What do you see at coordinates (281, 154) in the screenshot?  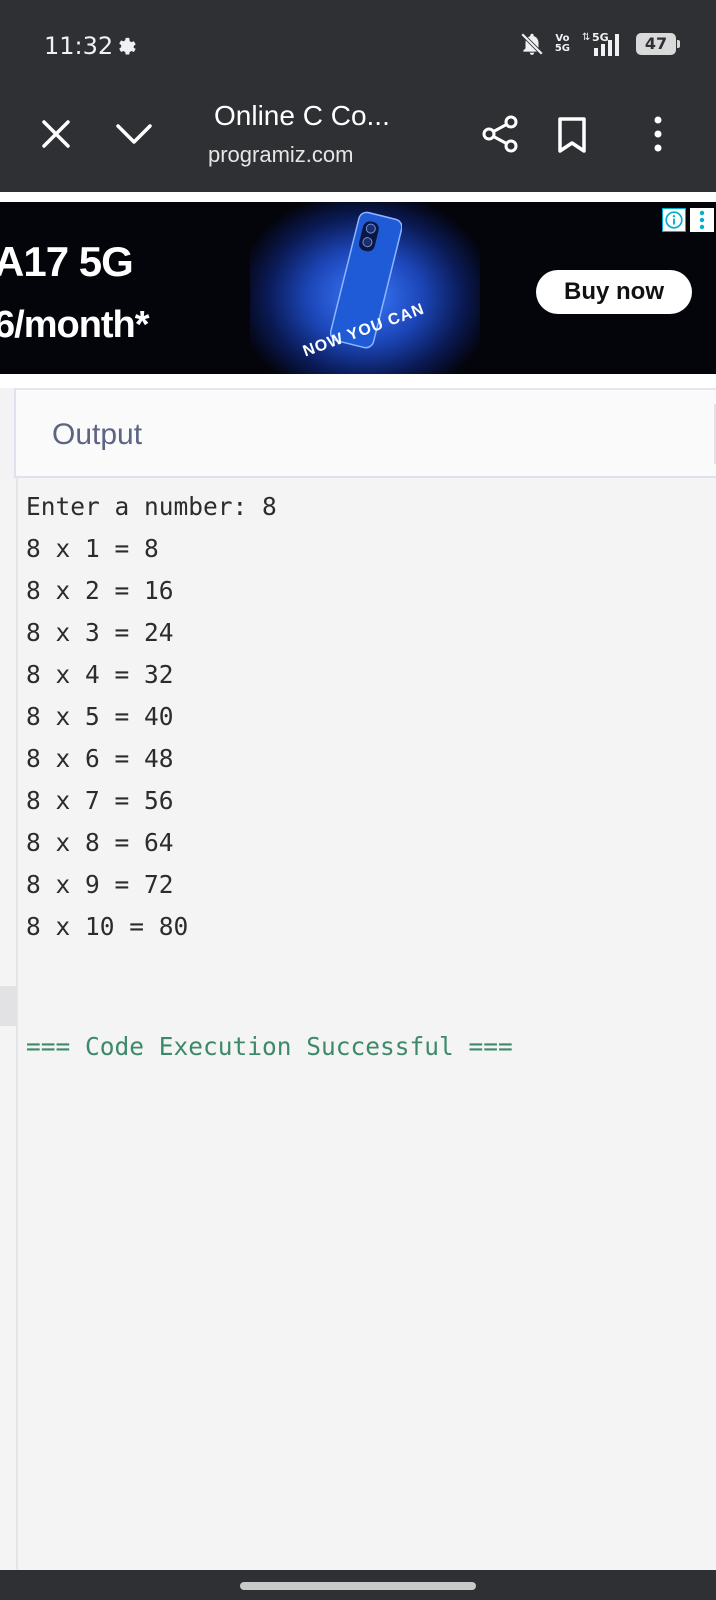 I see `page-url: programiz.com` at bounding box center [281, 154].